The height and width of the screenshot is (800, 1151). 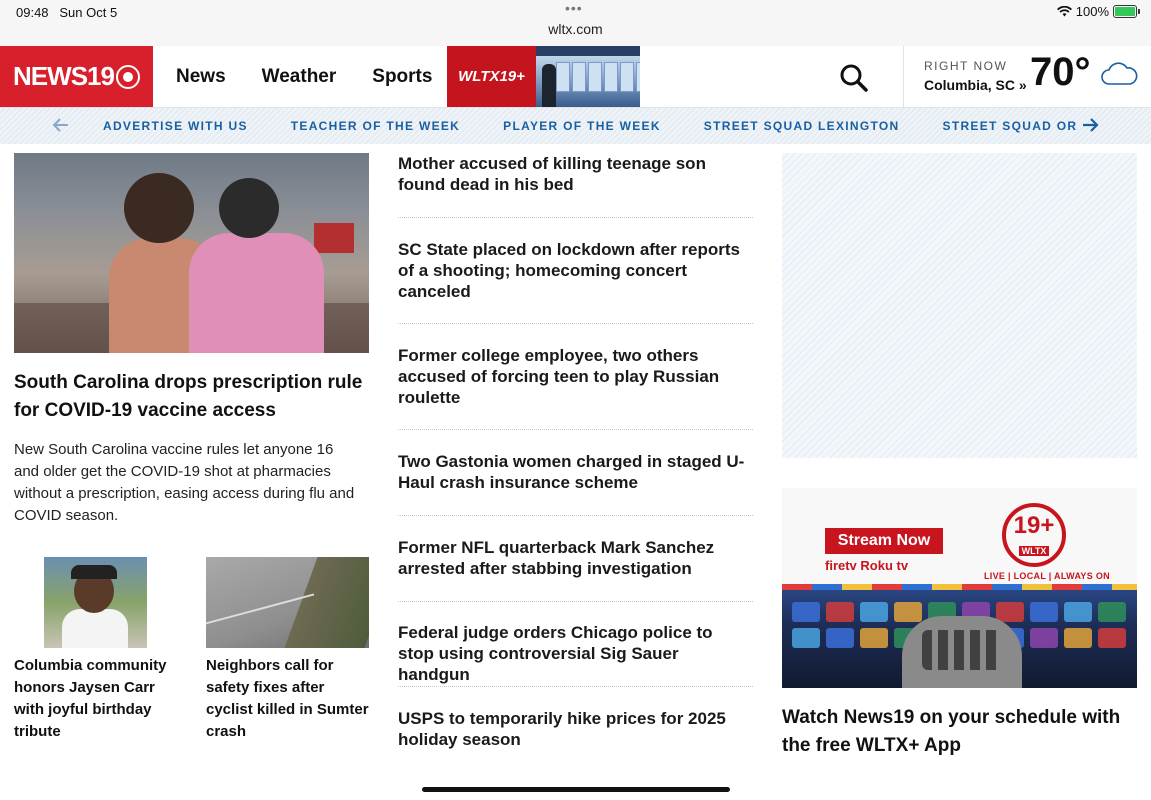 I want to click on streaming-platforms: firetv Roku tv, so click(x=867, y=565).